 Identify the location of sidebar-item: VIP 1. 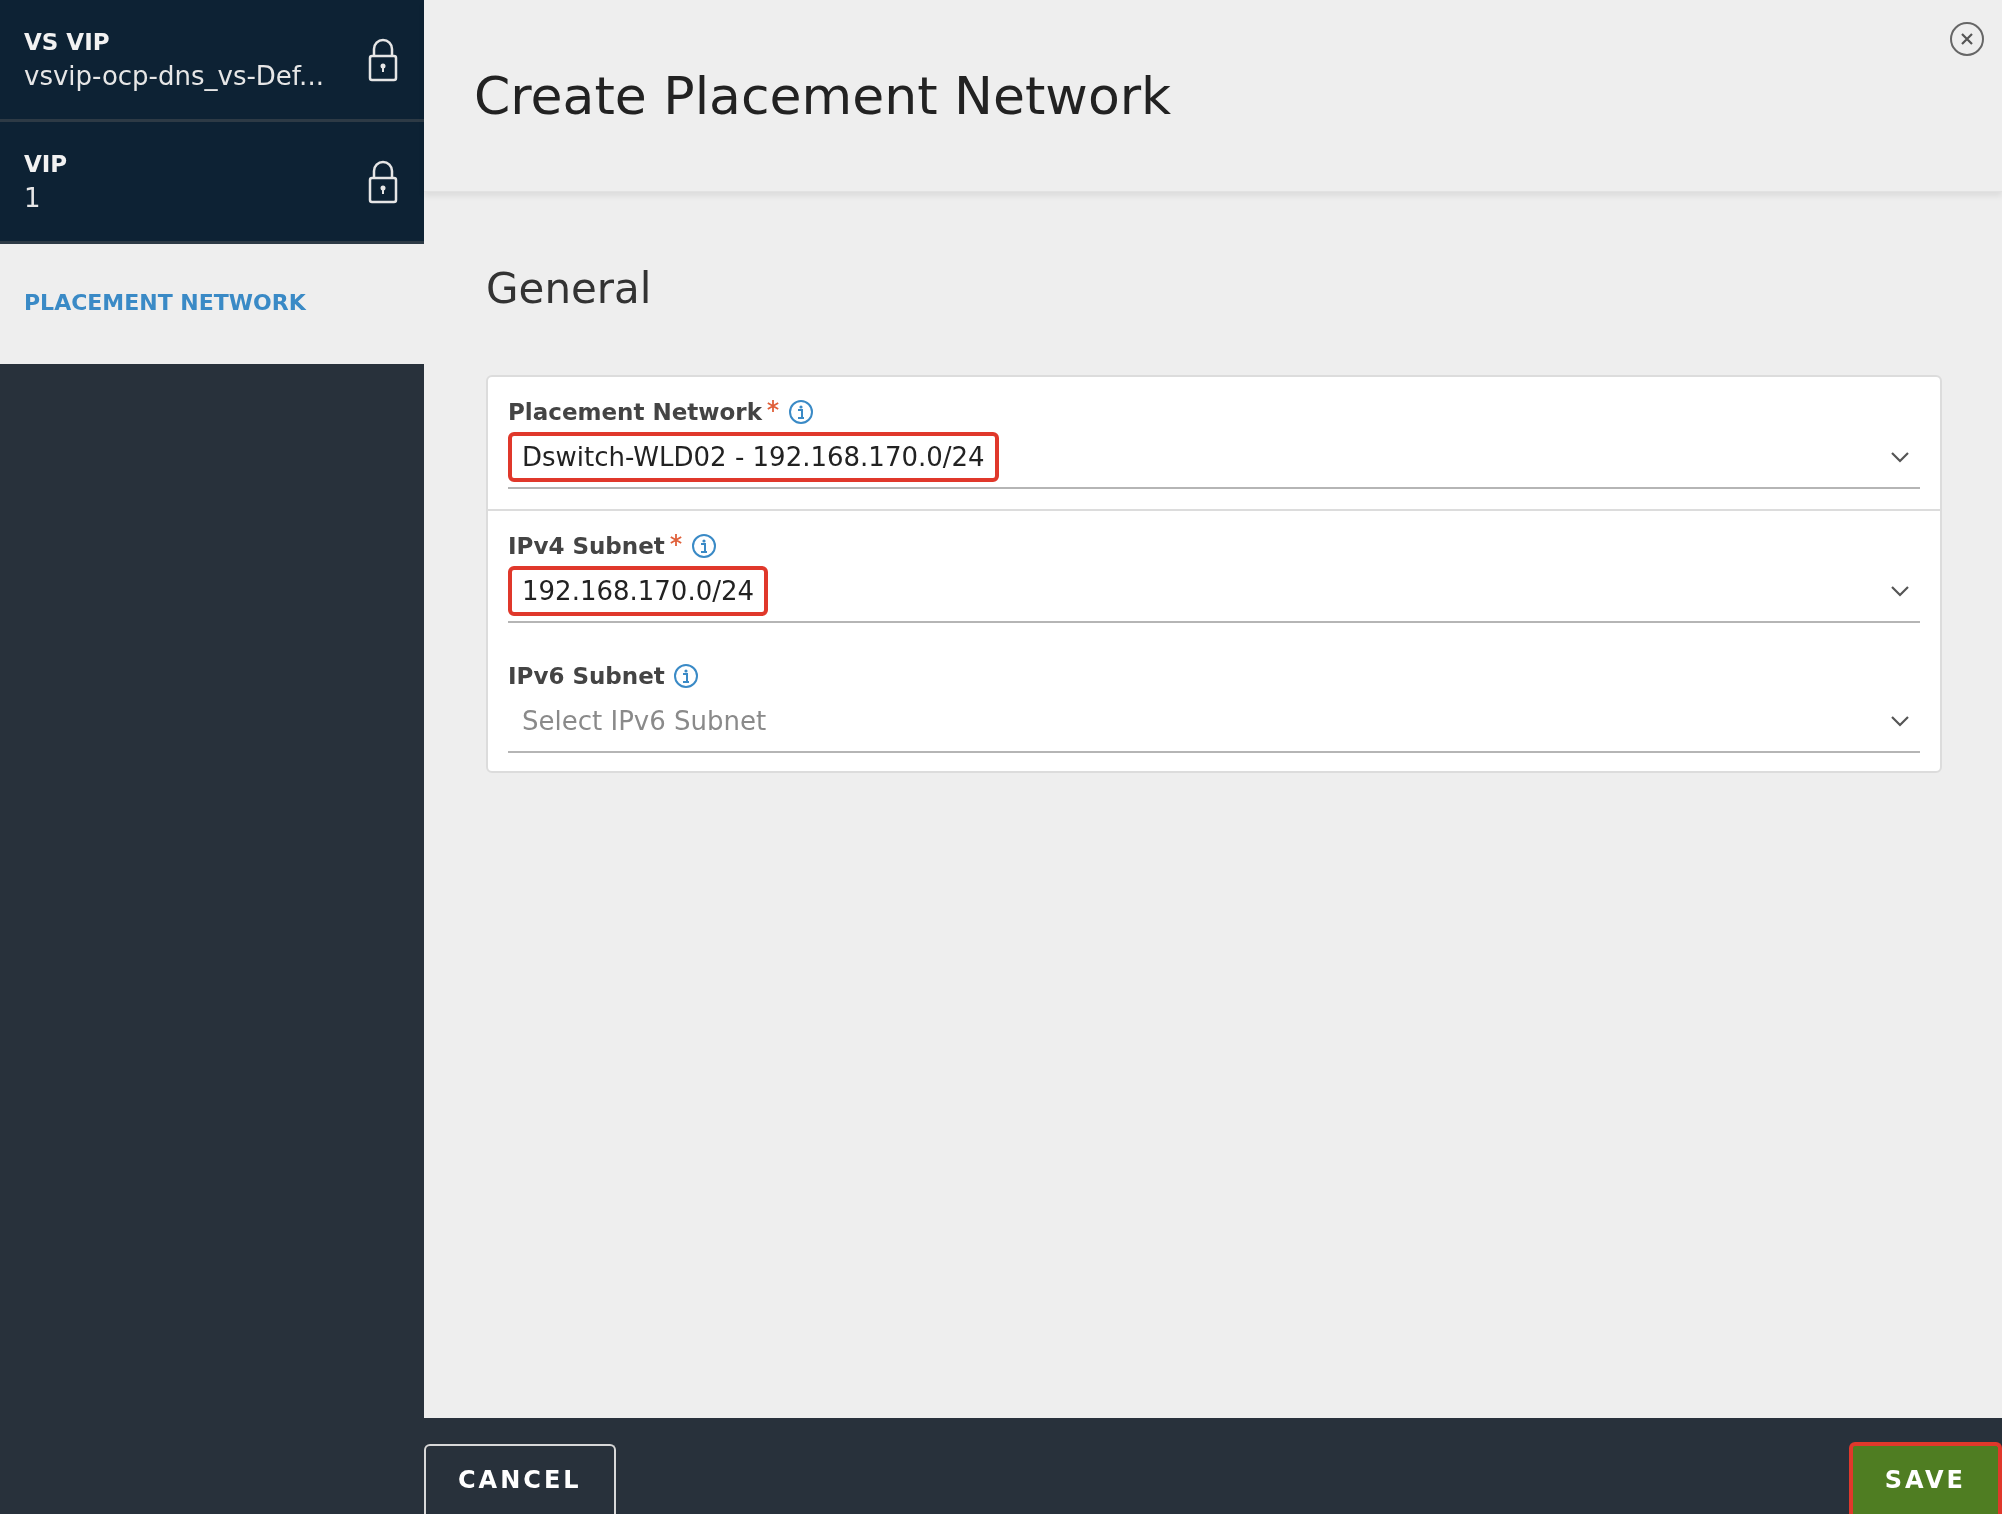
(212, 183).